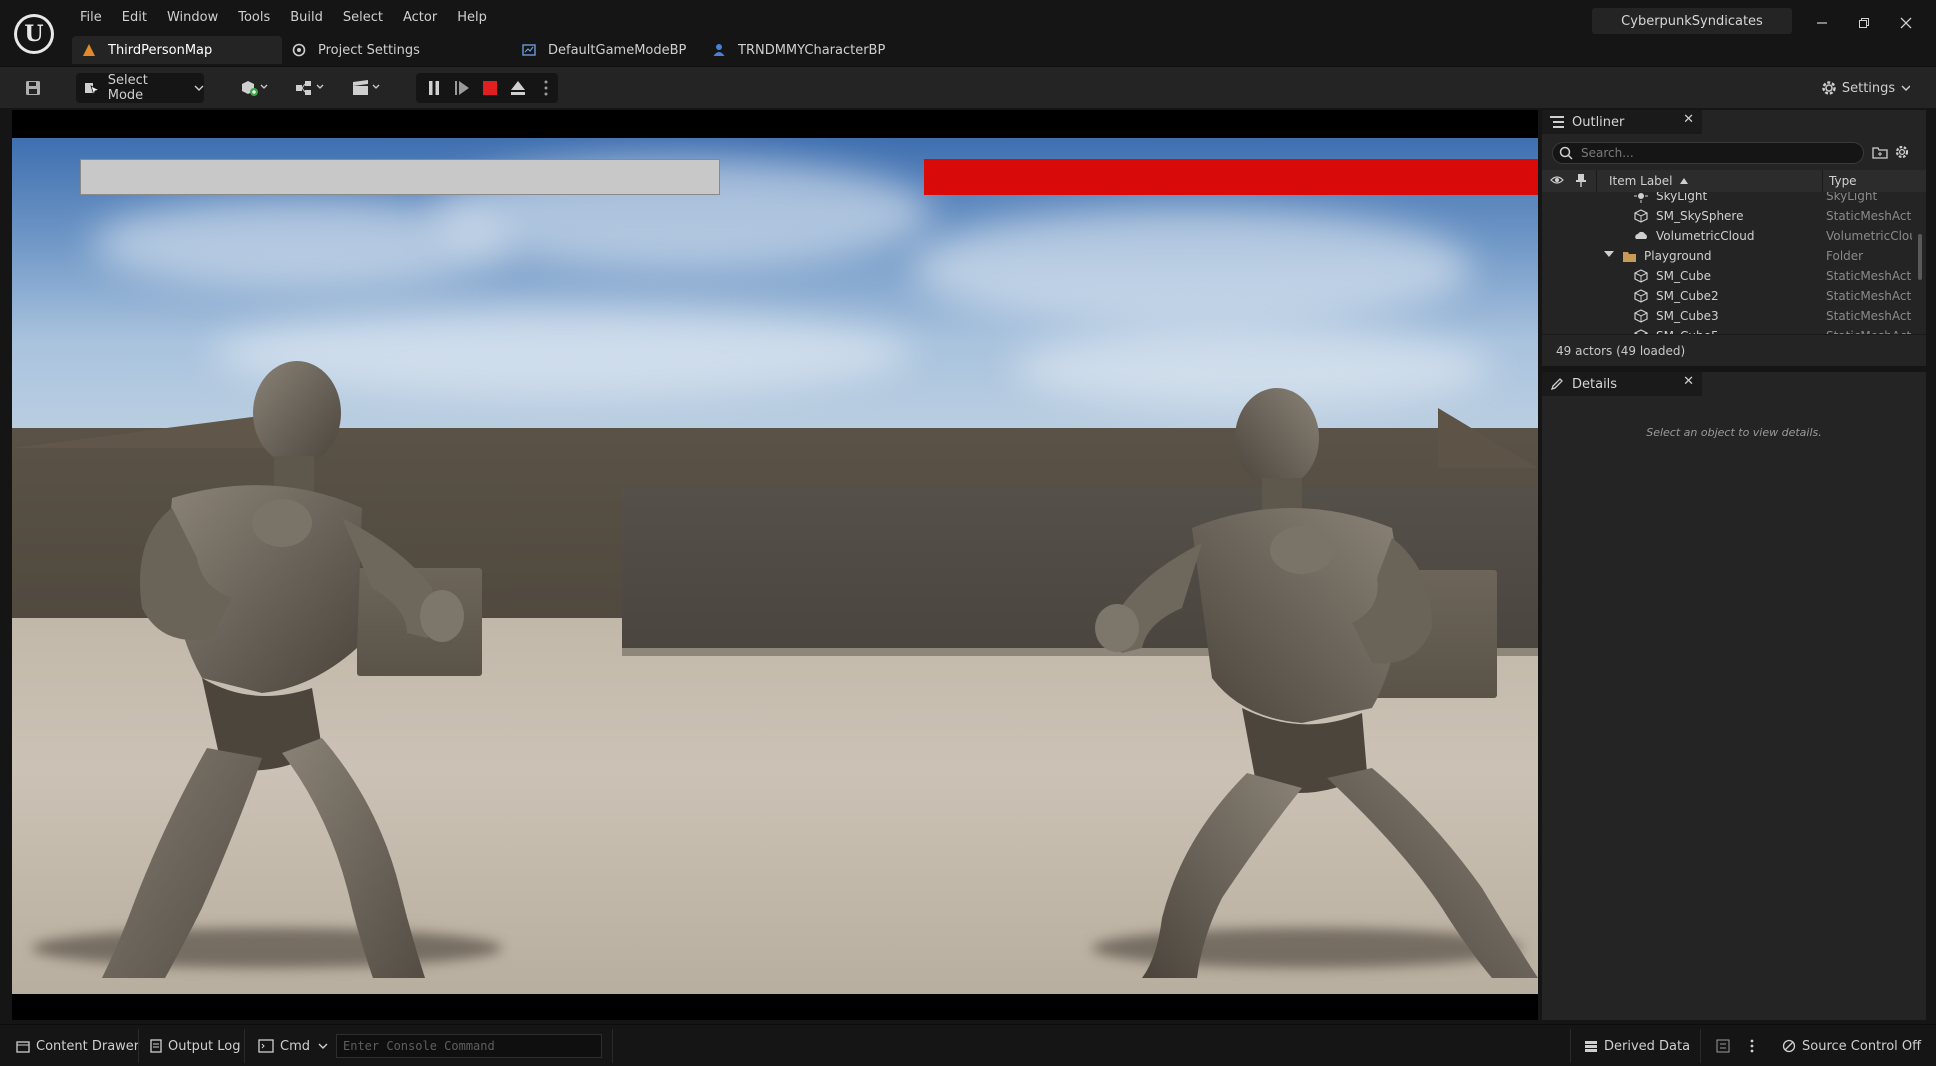  What do you see at coordinates (546, 88) in the screenshot?
I see `play-options-button` at bounding box center [546, 88].